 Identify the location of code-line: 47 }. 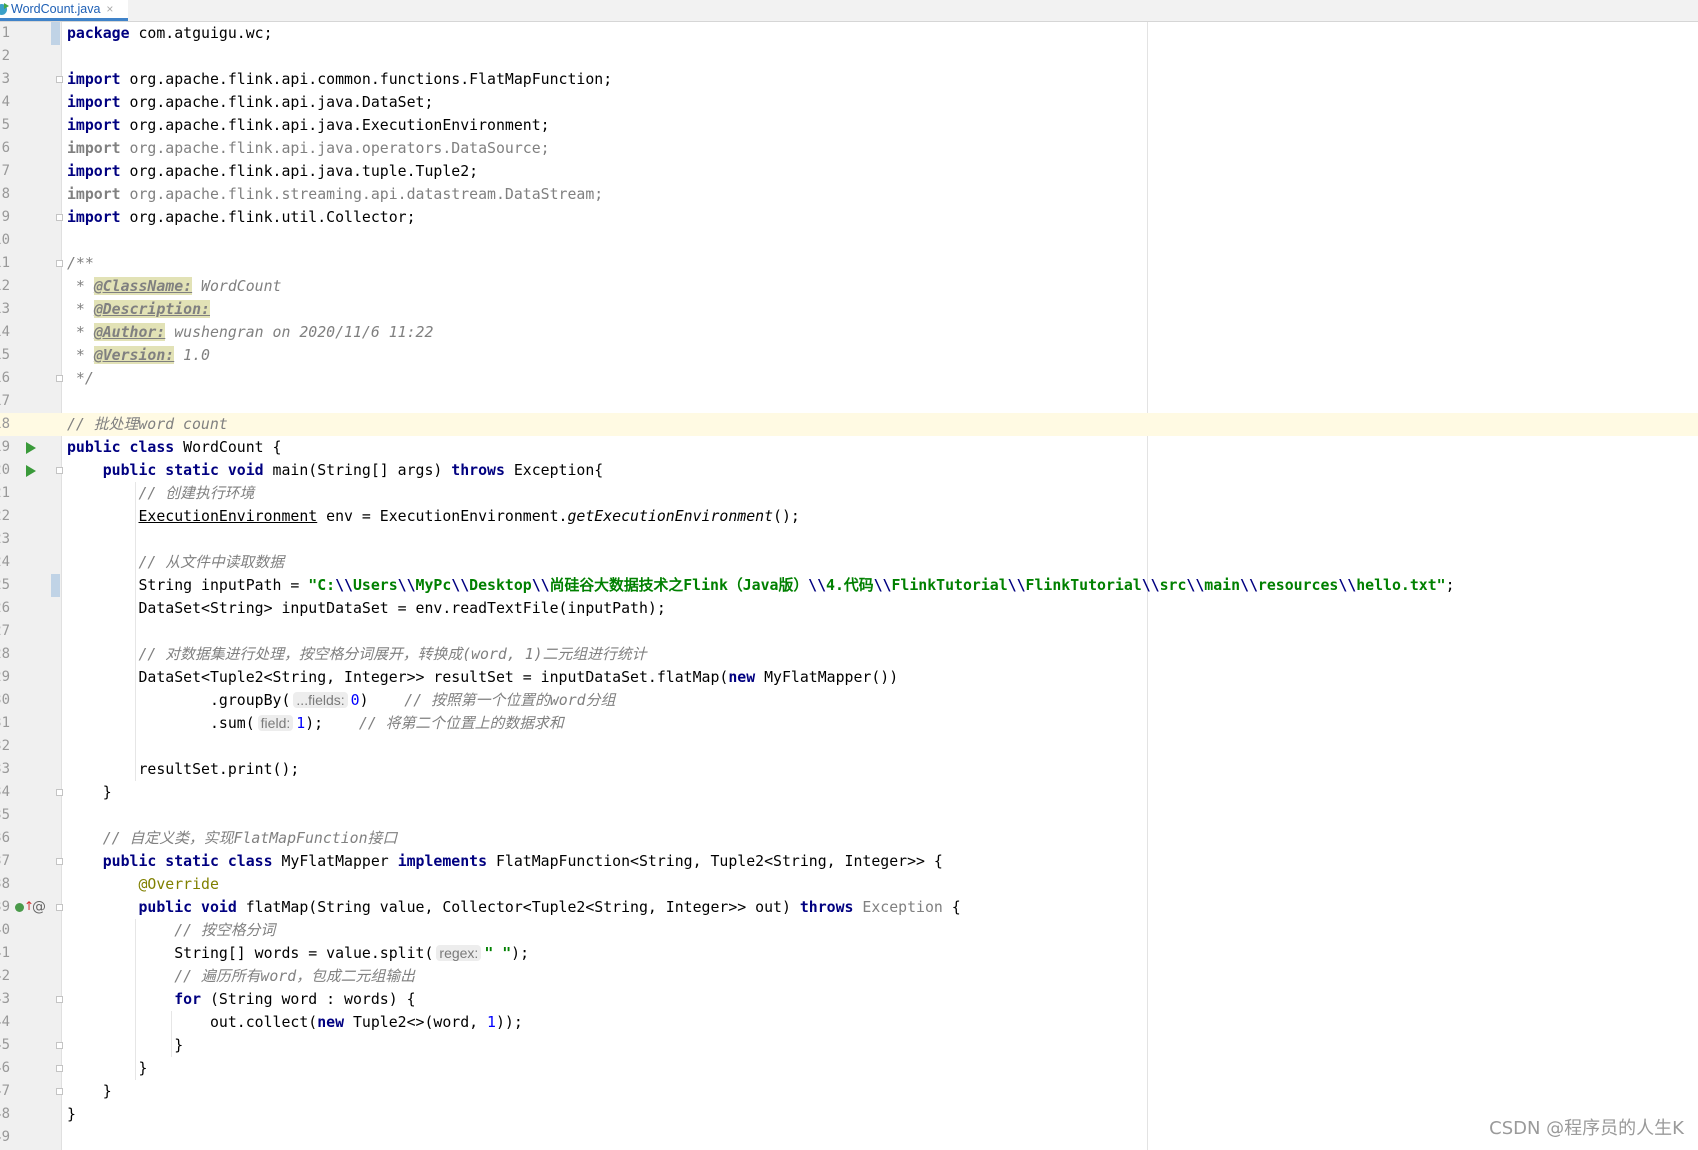
(849, 1091).